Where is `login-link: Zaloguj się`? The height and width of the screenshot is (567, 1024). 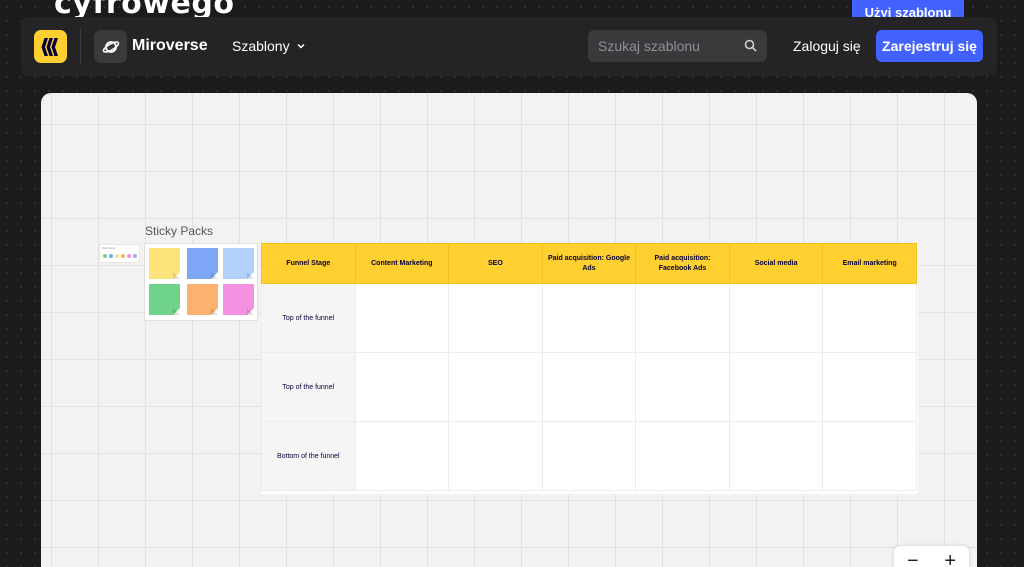 login-link: Zaloguj się is located at coordinates (827, 46).